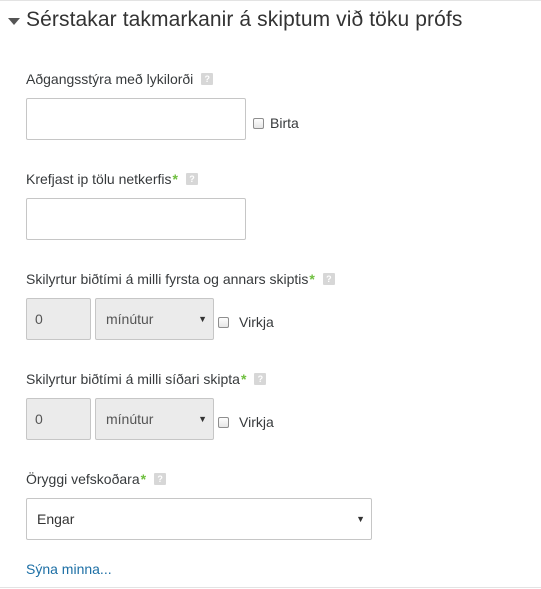 The image size is (541, 589). I want to click on delay2-enable-label: Virkja, so click(256, 422).